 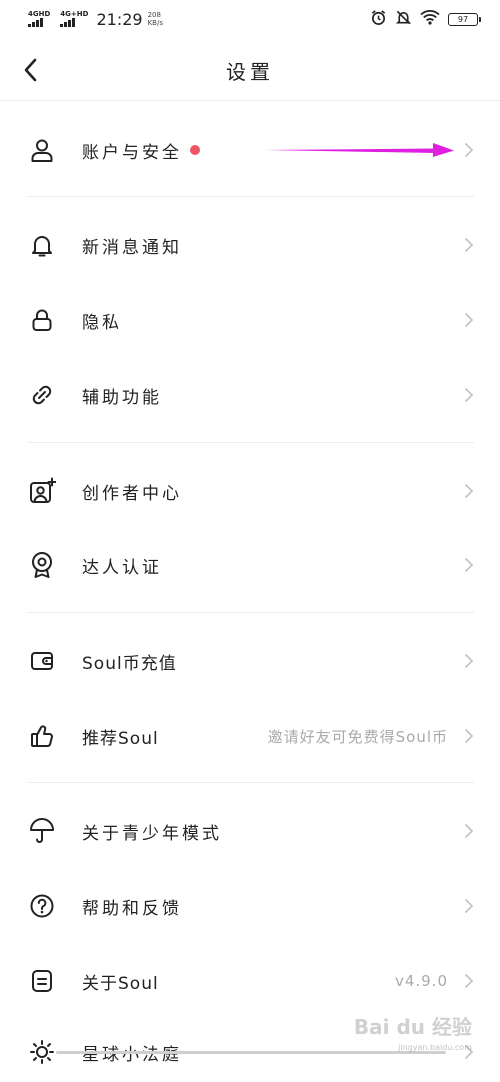 What do you see at coordinates (42, 736) in the screenshot?
I see `thumbs-up-icon` at bounding box center [42, 736].